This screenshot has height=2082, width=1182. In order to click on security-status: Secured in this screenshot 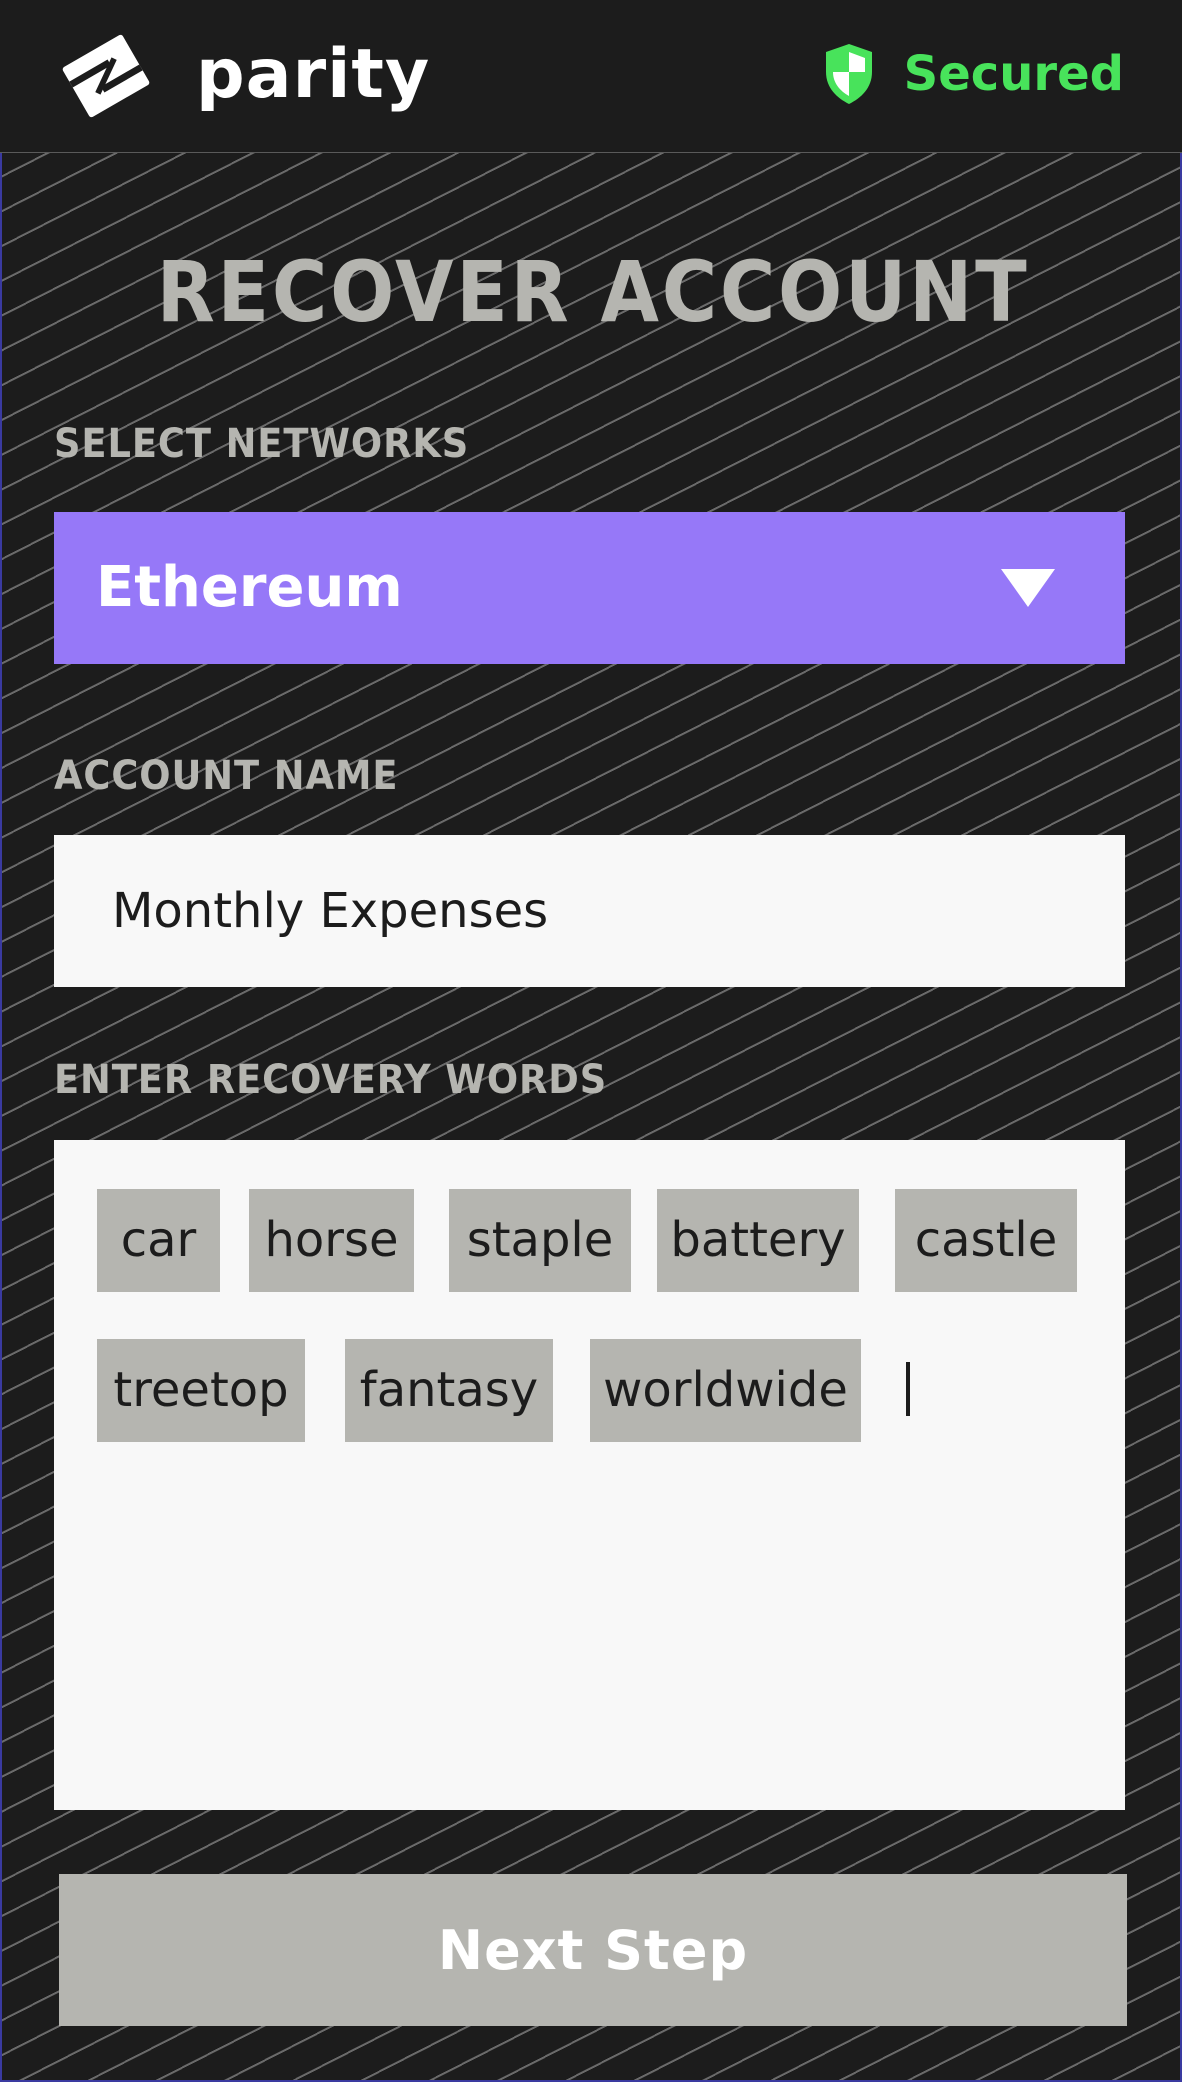, I will do `click(973, 74)`.